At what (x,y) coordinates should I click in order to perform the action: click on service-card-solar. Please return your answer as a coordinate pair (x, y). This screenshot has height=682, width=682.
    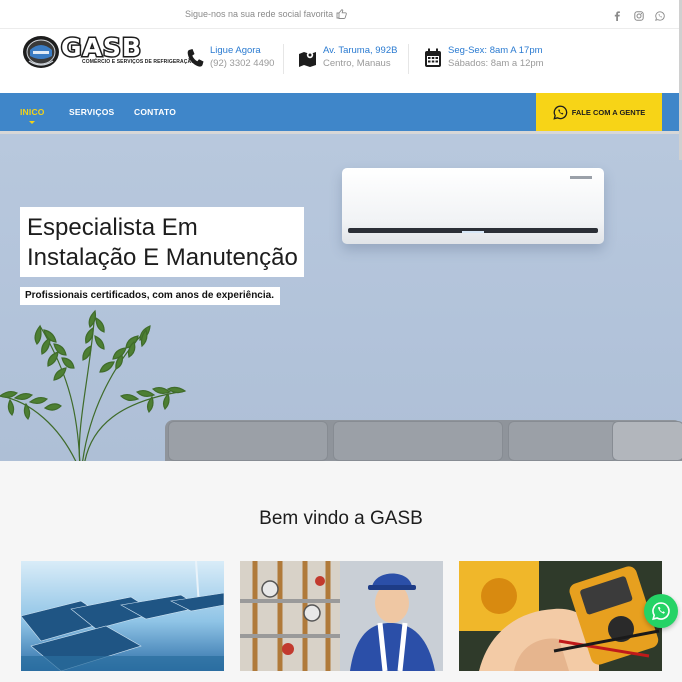
    Looking at the image, I should click on (122, 616).